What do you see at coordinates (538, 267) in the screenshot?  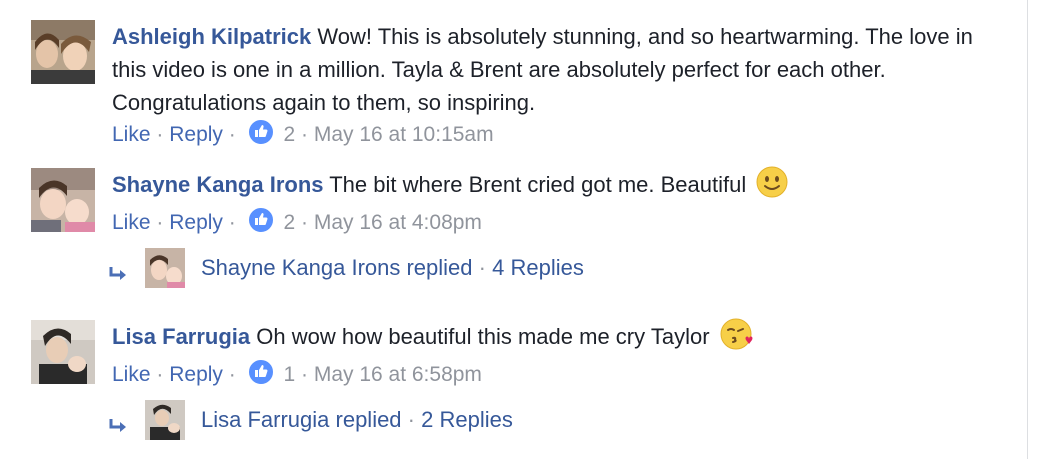 I see `reply-count: 4 Replies` at bounding box center [538, 267].